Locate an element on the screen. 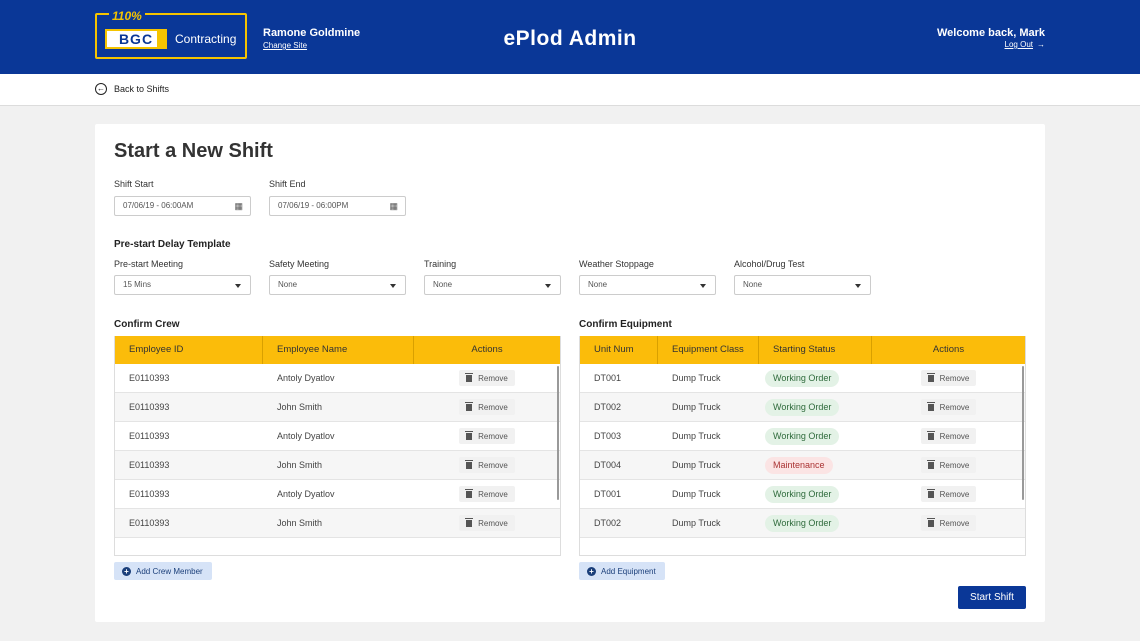 The image size is (1140, 641). app-title: ePlod Admin is located at coordinates (570, 38).